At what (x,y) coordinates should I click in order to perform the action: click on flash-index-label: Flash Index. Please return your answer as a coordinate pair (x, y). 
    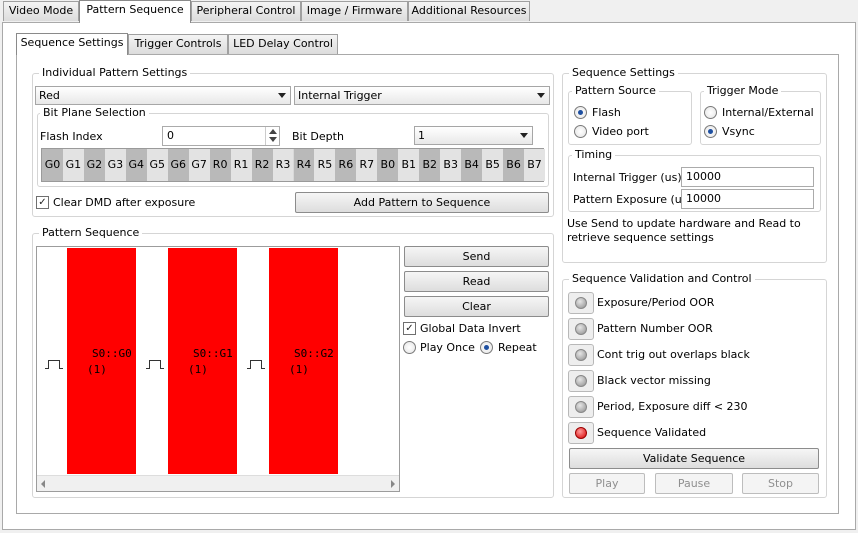
    Looking at the image, I should click on (71, 136).